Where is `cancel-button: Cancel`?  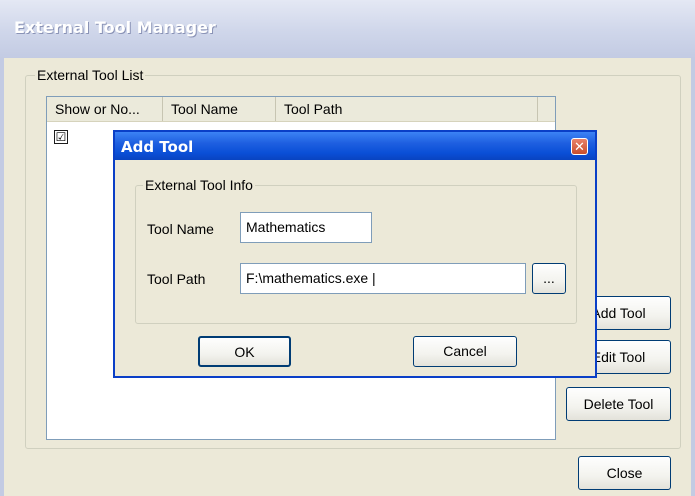
cancel-button: Cancel is located at coordinates (465, 351).